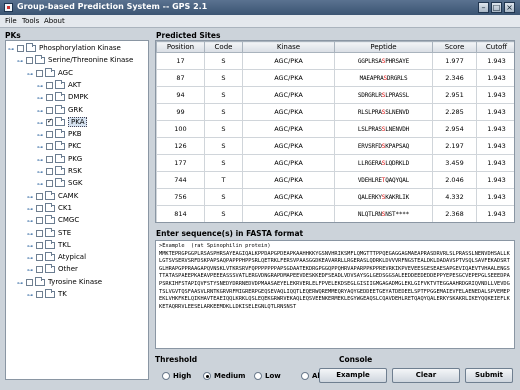 The height and width of the screenshot is (390, 520). What do you see at coordinates (369, 112) in the screenshot?
I see `peptide-prefix: RLSLPRA` at bounding box center [369, 112].